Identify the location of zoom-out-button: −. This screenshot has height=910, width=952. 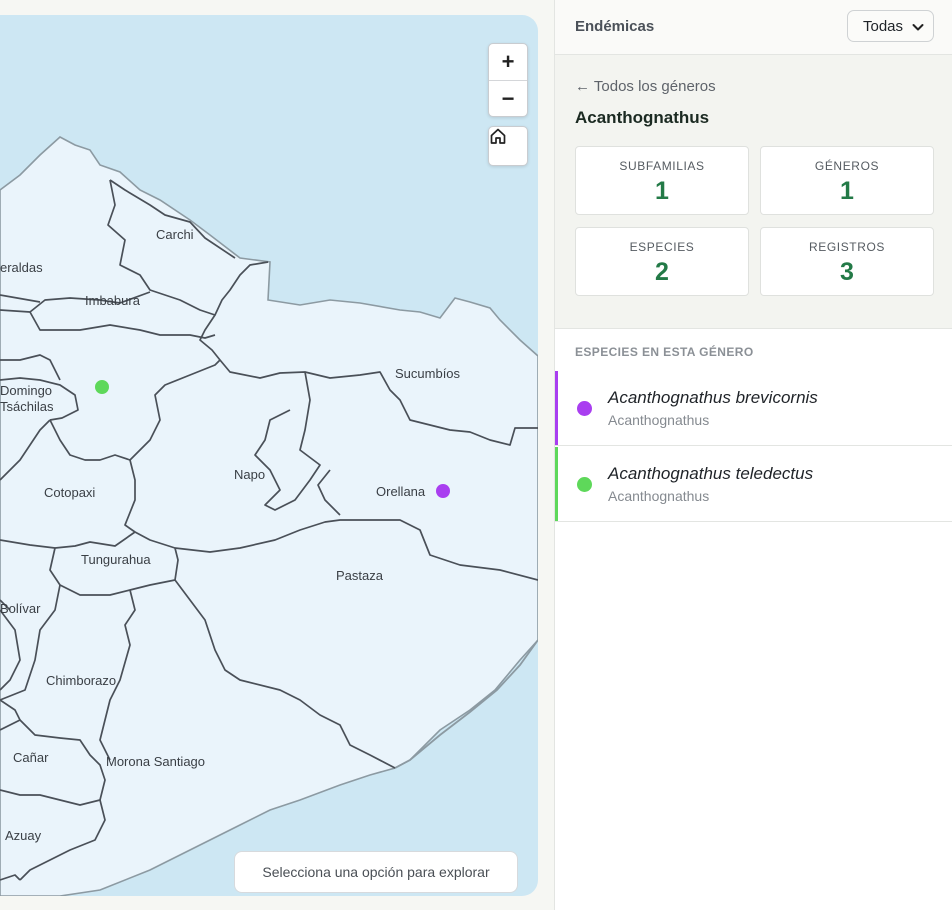
(508, 98).